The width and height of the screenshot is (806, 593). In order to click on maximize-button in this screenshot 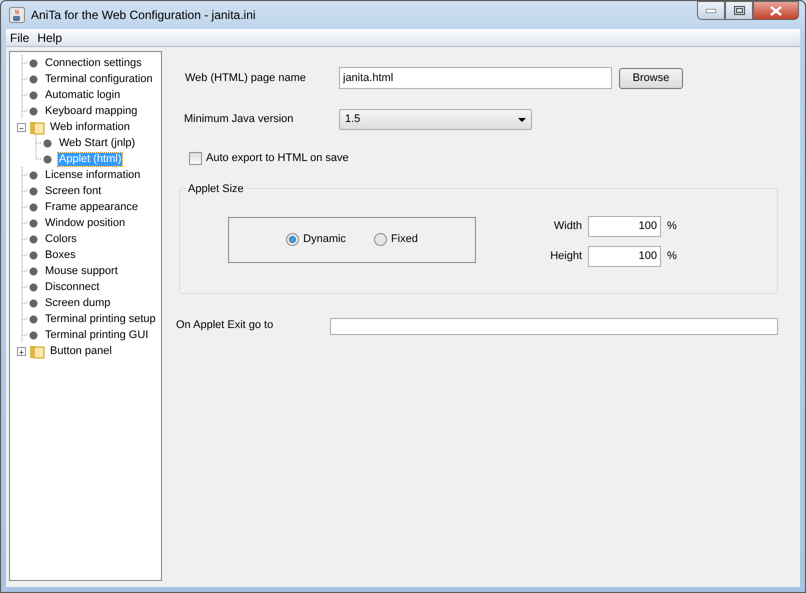, I will do `click(739, 10)`.